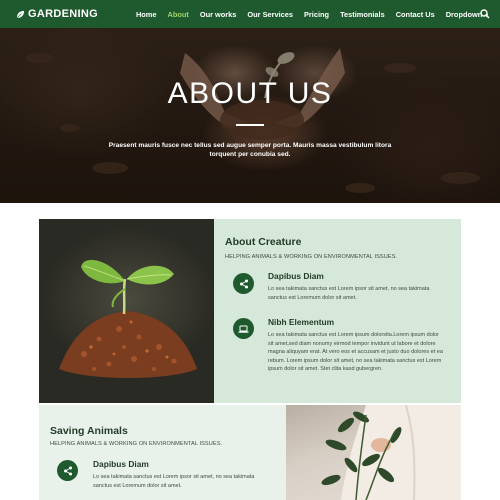 Image resolution: width=500 pixels, height=500 pixels. I want to click on nav-item-contact-us: Contact Us, so click(415, 14).